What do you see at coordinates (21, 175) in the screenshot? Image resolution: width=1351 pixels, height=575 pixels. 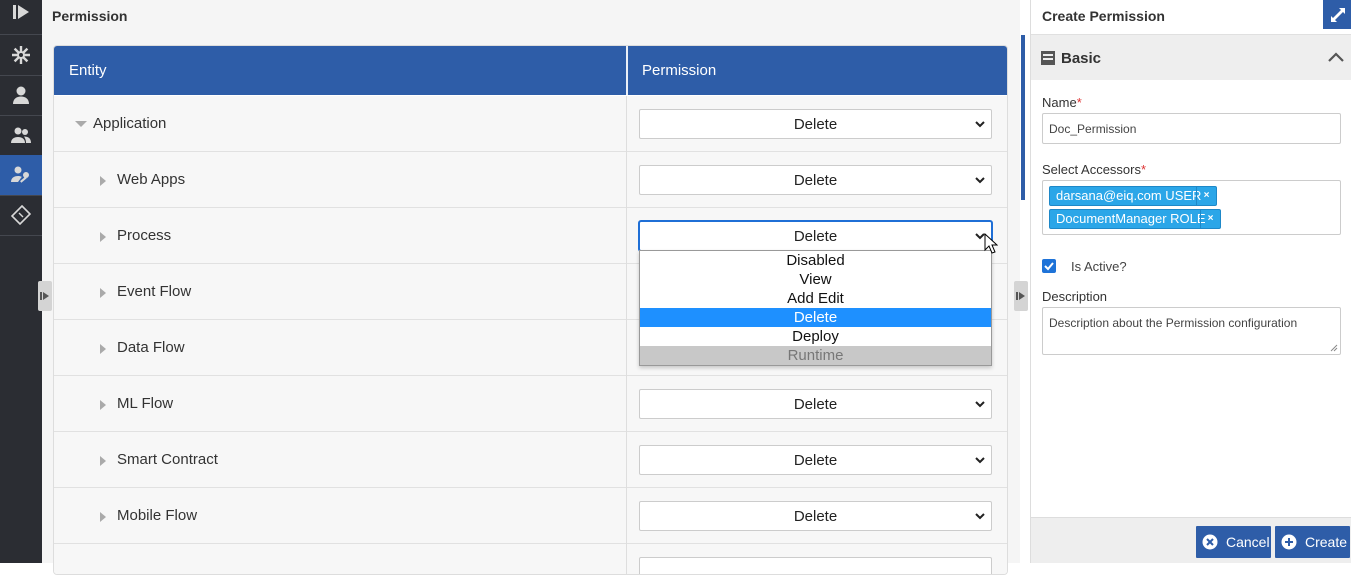 I see `user-key-icon` at bounding box center [21, 175].